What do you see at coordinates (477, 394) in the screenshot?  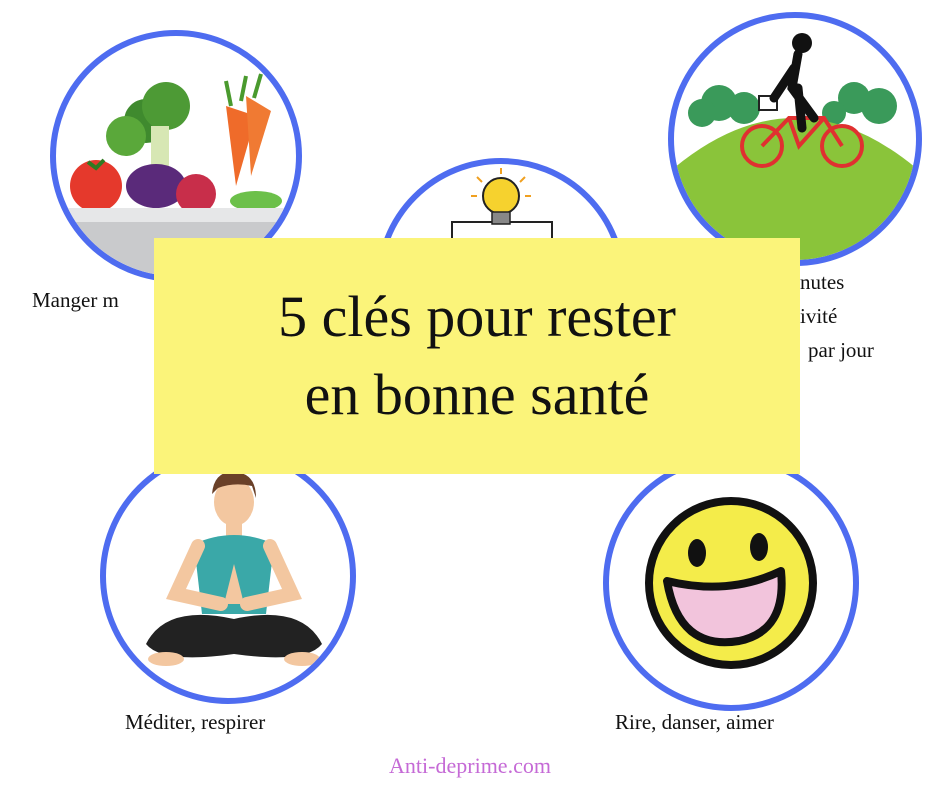 I see `title-line-2: en bonne santé` at bounding box center [477, 394].